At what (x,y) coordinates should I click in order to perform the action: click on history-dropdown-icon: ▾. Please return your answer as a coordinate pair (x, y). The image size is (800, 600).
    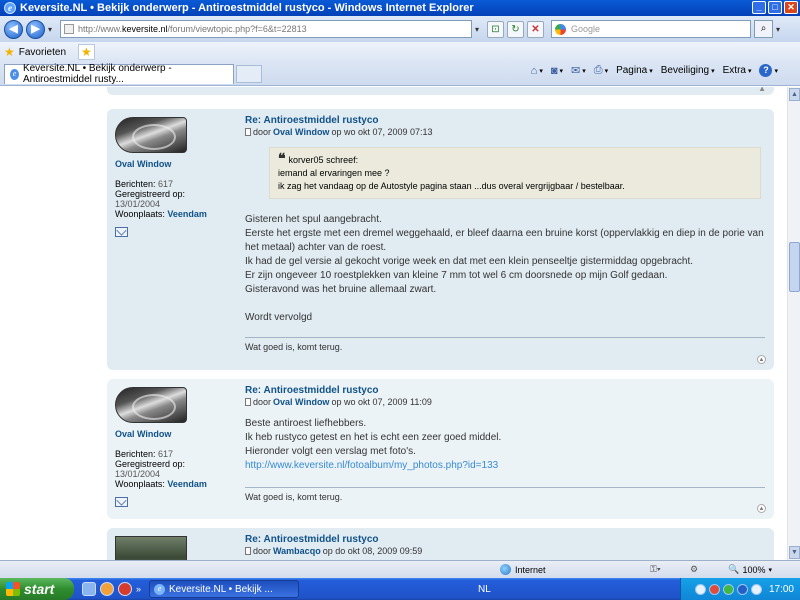
    Looking at the image, I should click on (52, 29).